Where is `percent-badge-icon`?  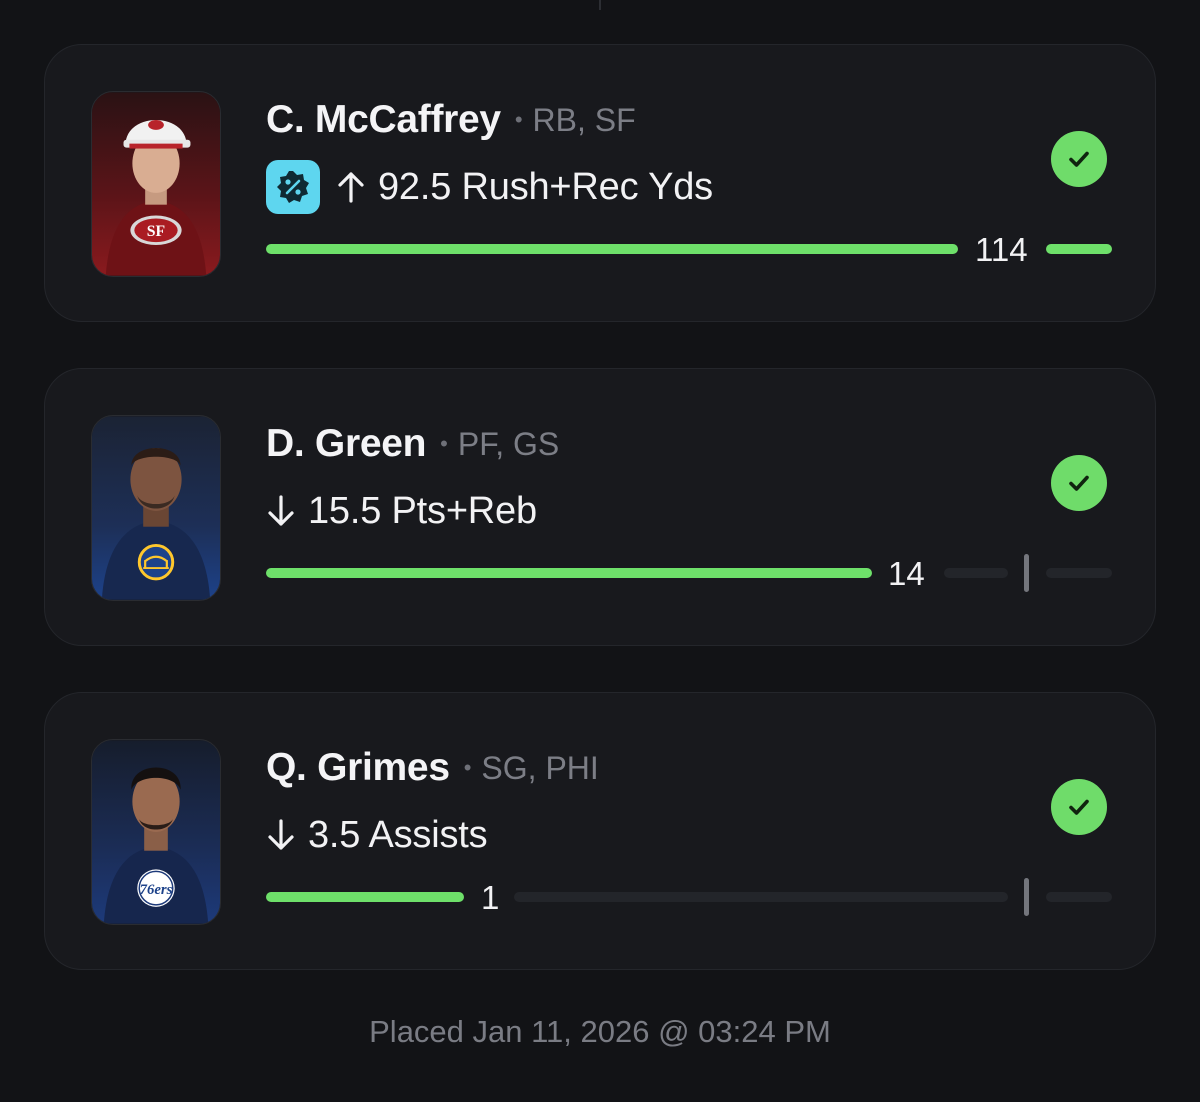
percent-badge-icon is located at coordinates (293, 187).